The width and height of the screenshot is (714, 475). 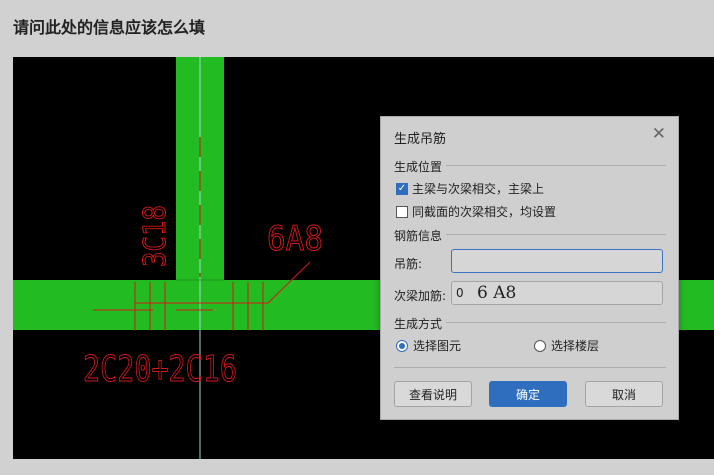 What do you see at coordinates (160, 369) in the screenshot?
I see `beam-rebar-label: 2C20+2C16` at bounding box center [160, 369].